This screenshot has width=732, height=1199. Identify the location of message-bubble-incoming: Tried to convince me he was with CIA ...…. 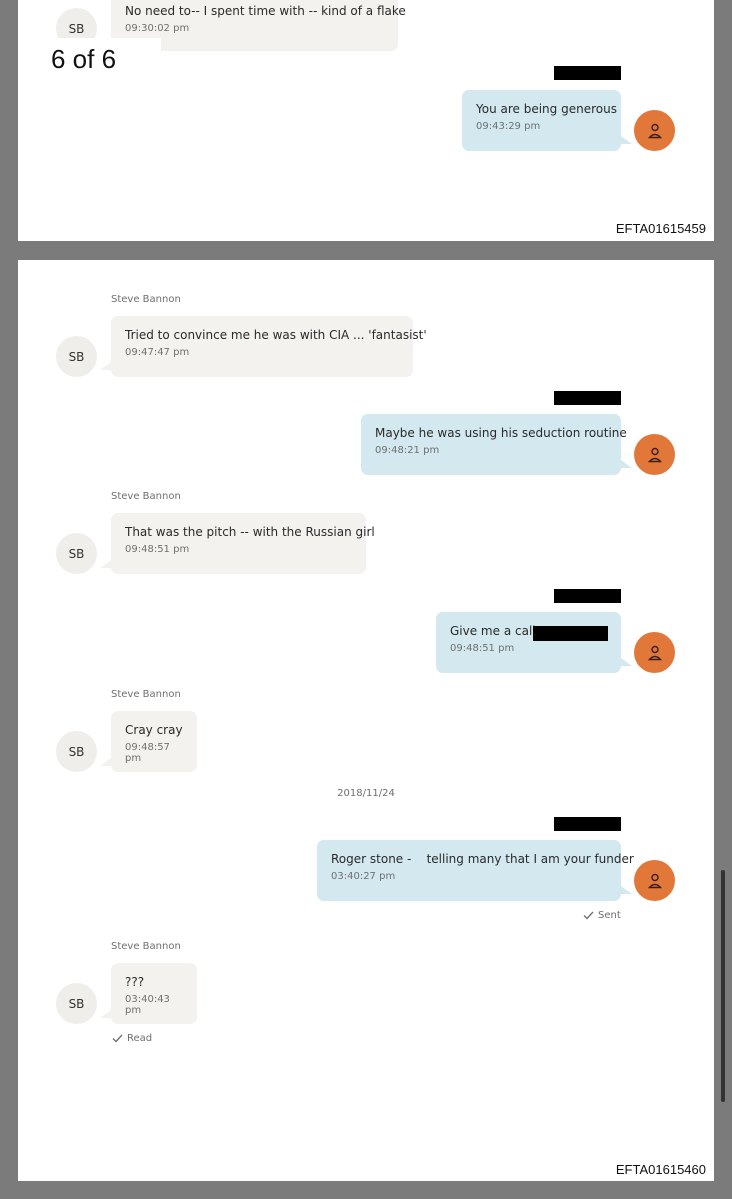
(269, 346).